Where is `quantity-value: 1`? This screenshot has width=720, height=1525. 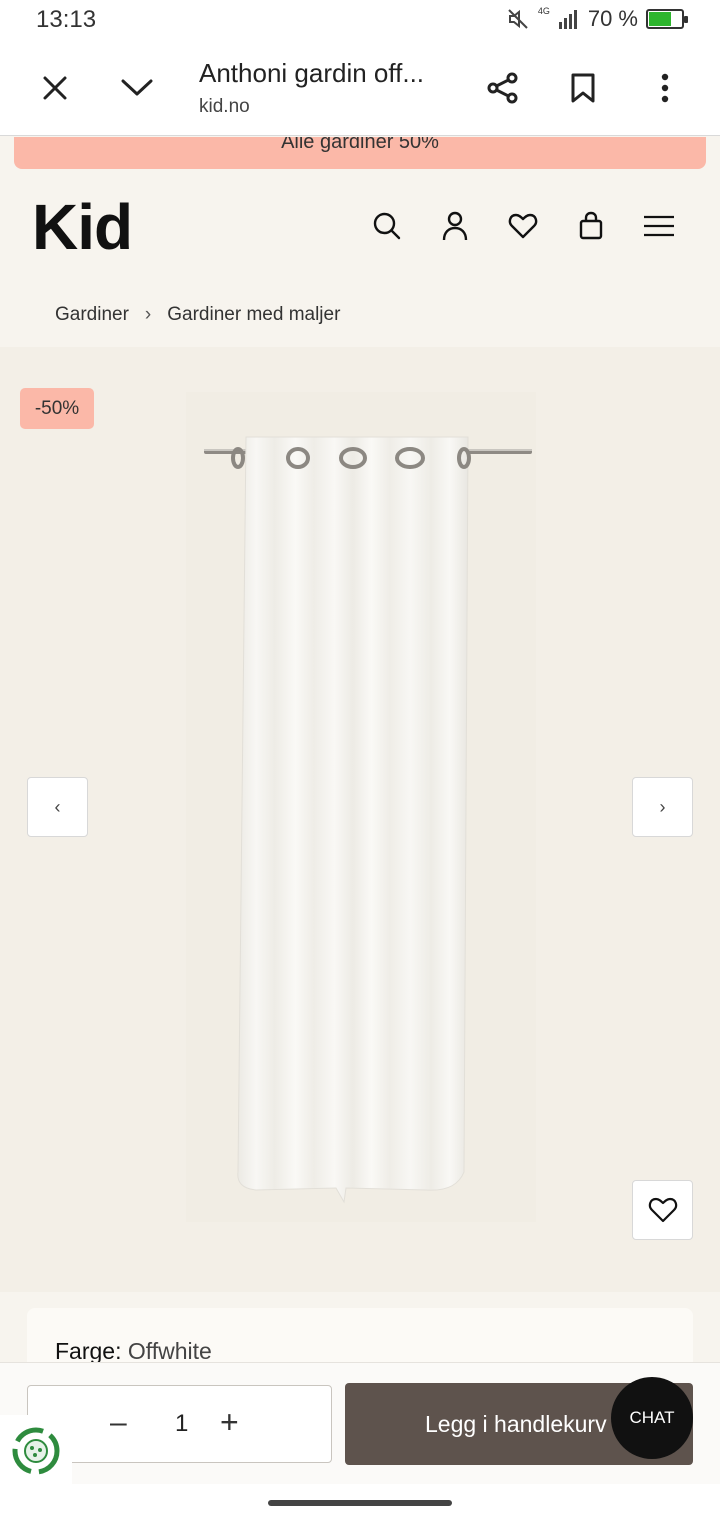
quantity-value: 1 is located at coordinates (181, 1424).